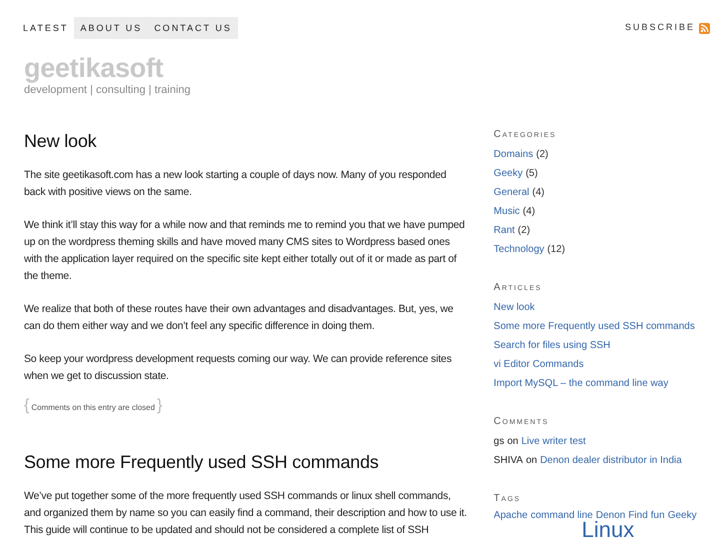 Image resolution: width=727 pixels, height=545 pixels. I want to click on category-link: Rant, so click(504, 230).